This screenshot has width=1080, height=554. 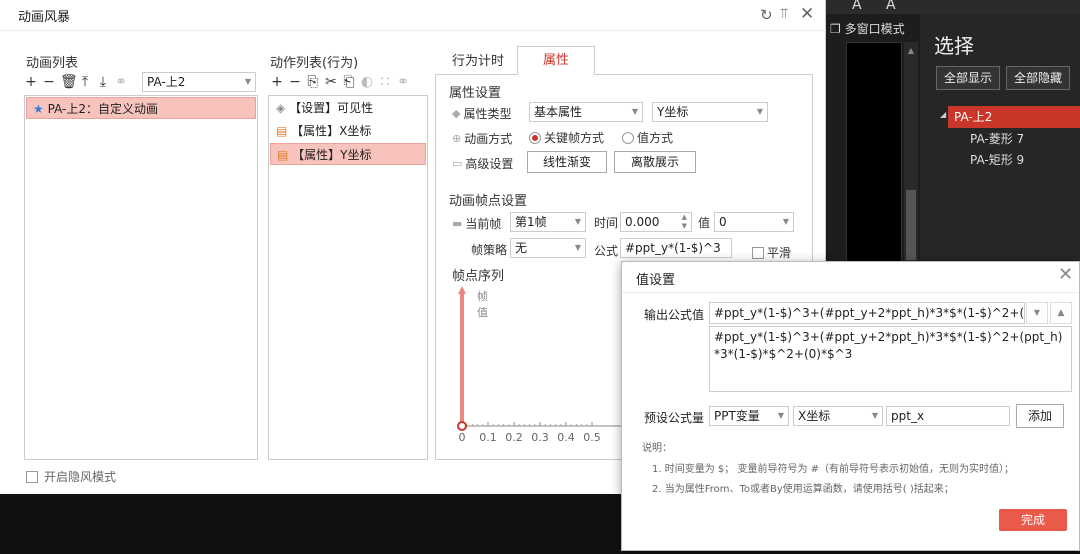 What do you see at coordinates (814, 416) in the screenshot?
I see `preset-attr-value: X坐标` at bounding box center [814, 416].